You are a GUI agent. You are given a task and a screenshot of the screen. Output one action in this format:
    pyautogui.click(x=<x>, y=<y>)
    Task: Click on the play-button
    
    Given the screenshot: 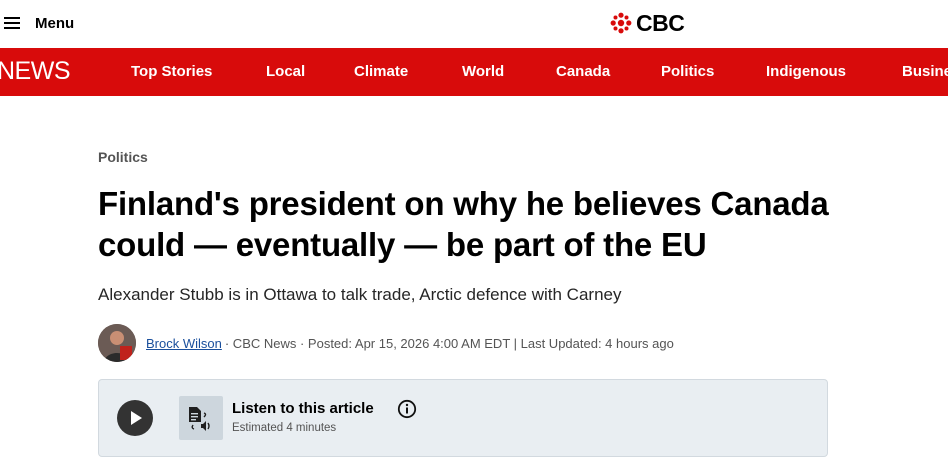 What is the action you would take?
    pyautogui.click(x=135, y=418)
    